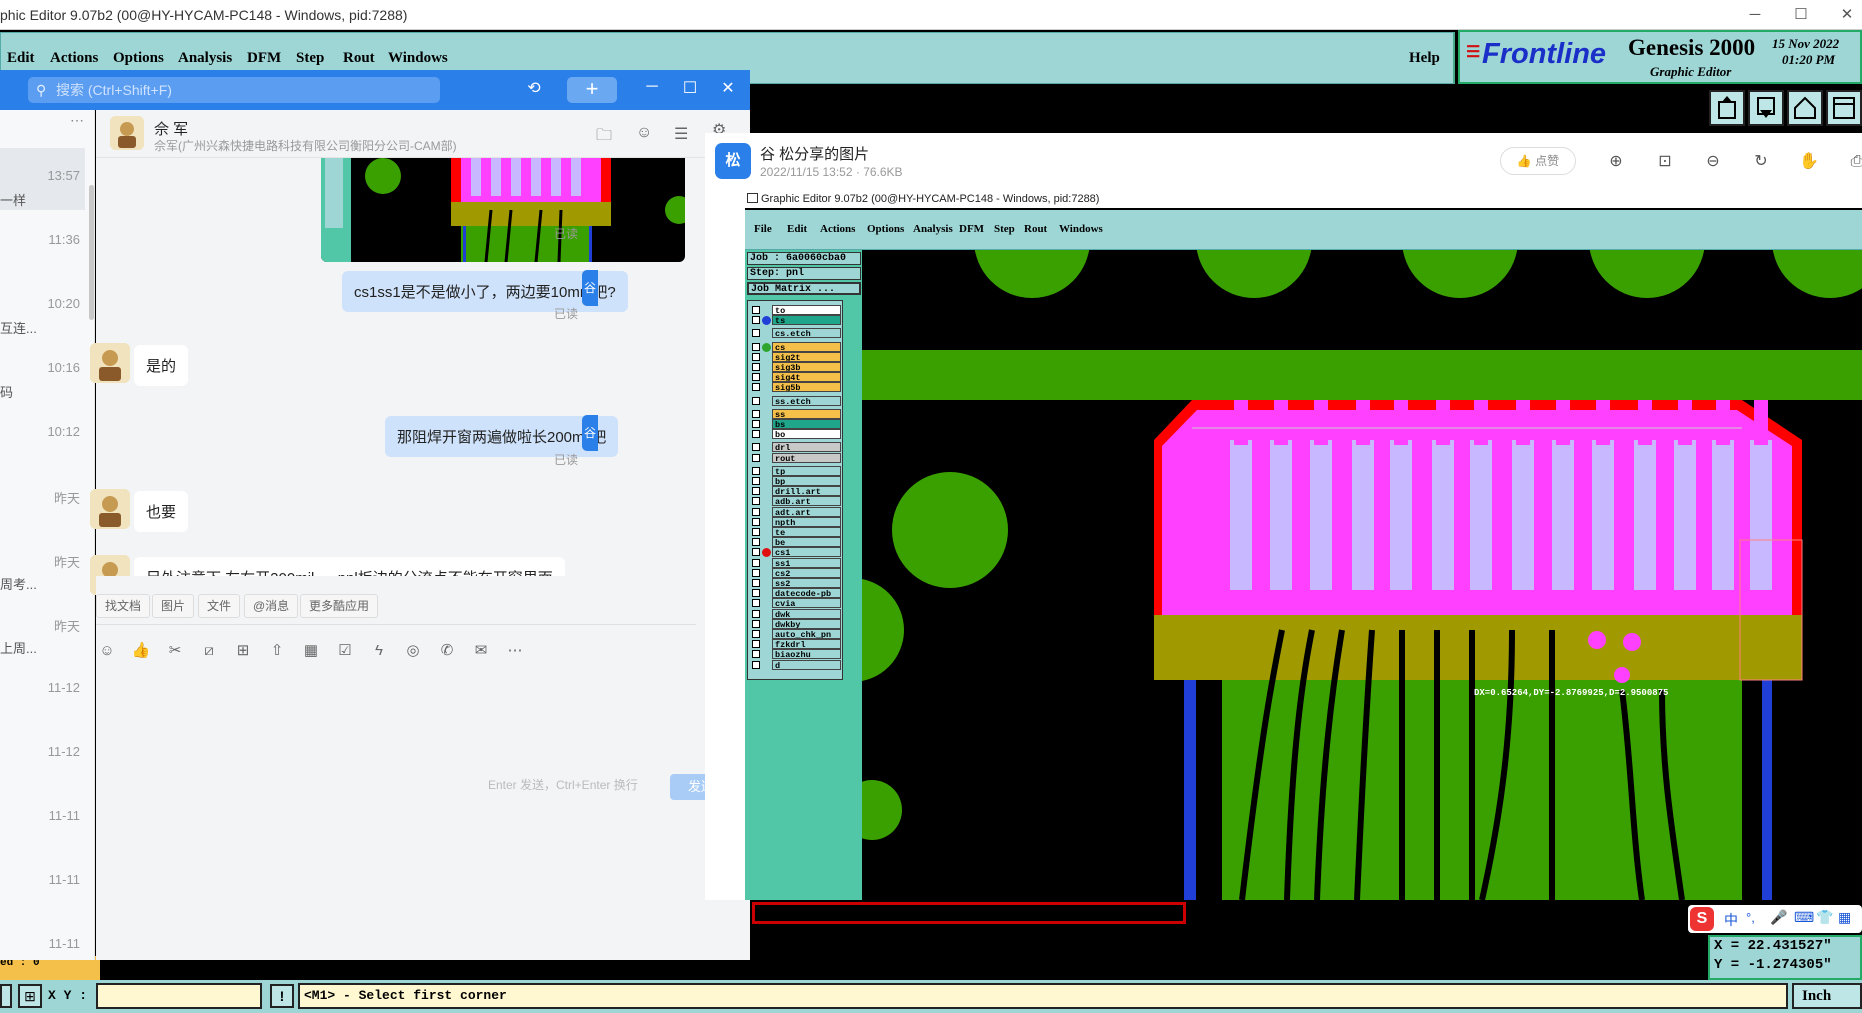 This screenshot has height=1013, width=1862. Describe the element at coordinates (63, 175) in the screenshot. I see `conversation-time: 13:57` at that location.